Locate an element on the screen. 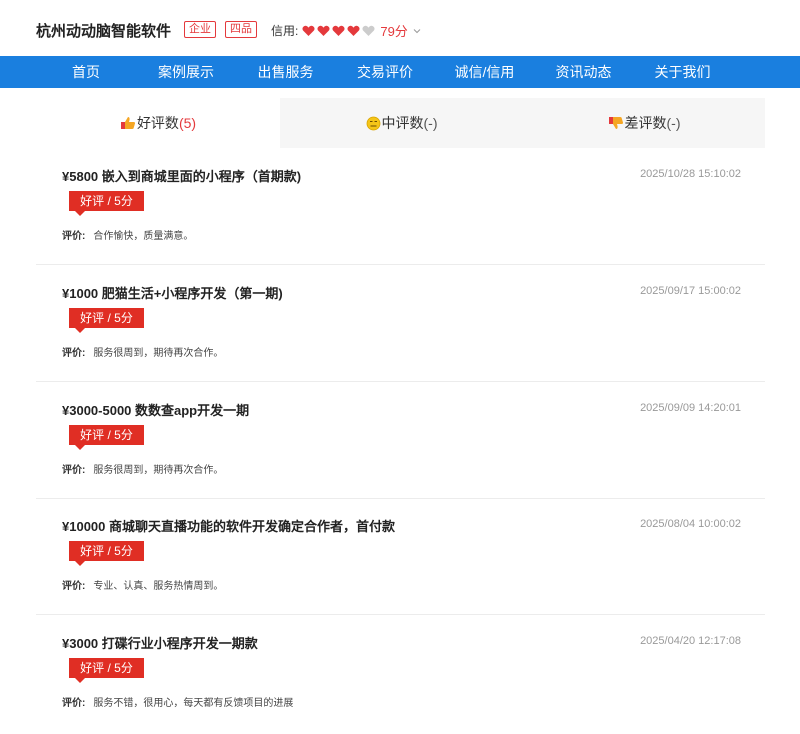 This screenshot has width=800, height=734. review-date: 2025/08/04 10:00:02 is located at coordinates (690, 524).